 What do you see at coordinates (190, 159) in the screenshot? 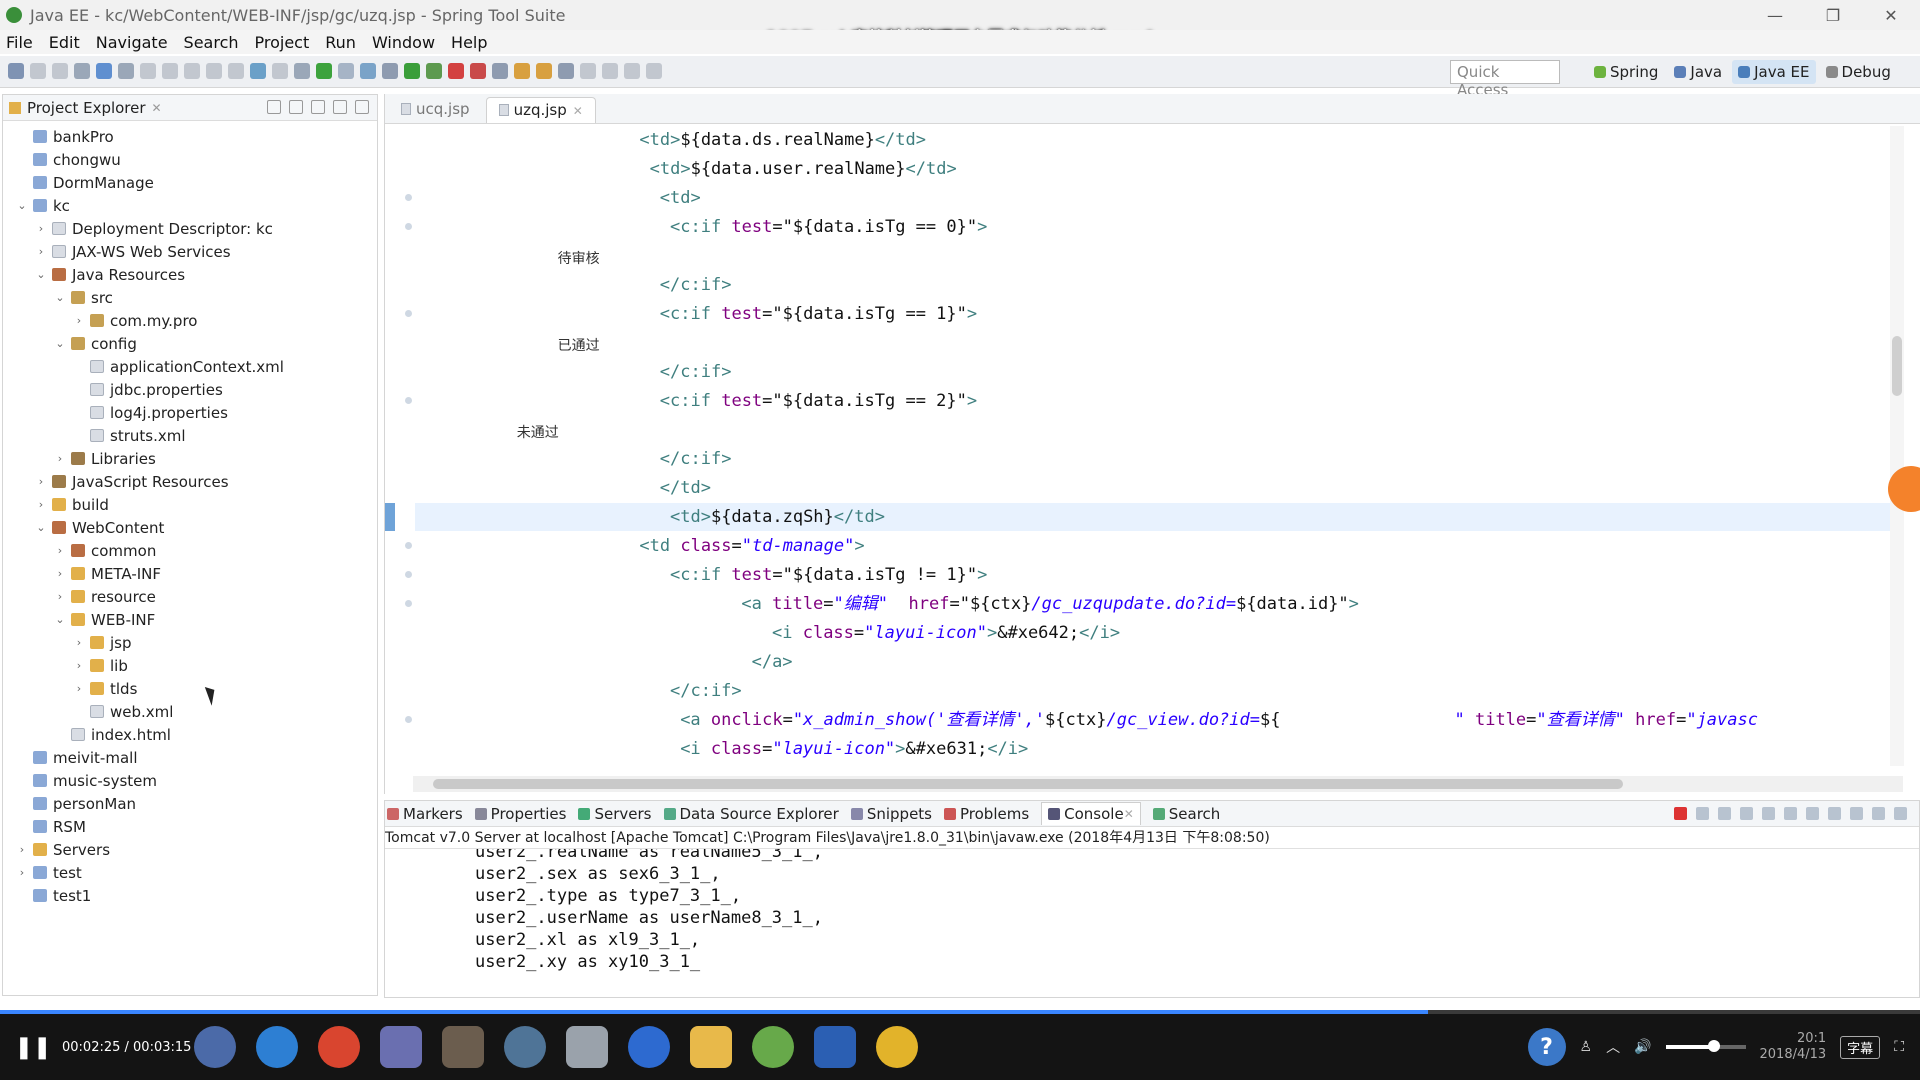
I see `tree-item-chongwu: chongwu` at bounding box center [190, 159].